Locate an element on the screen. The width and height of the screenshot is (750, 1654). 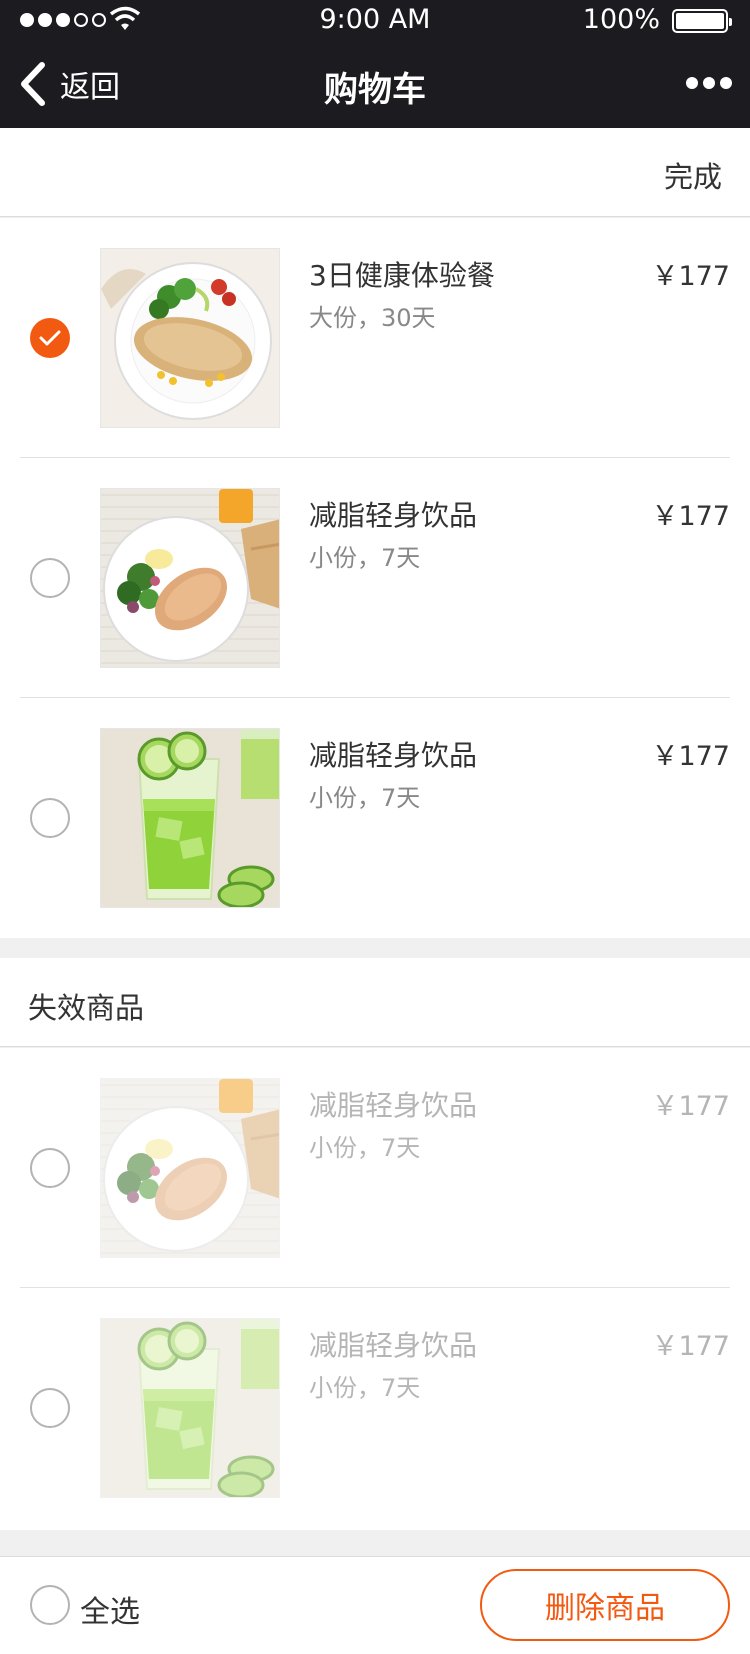
edit-bar: 完成 is located at coordinates (375, 172).